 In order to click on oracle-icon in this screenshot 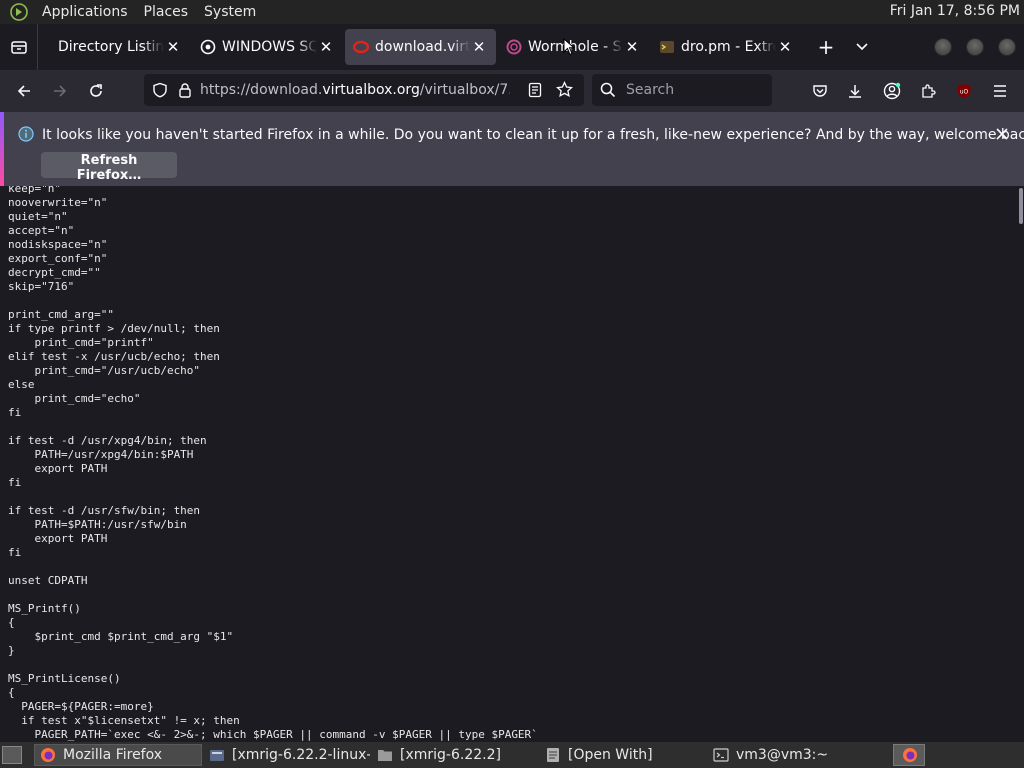, I will do `click(361, 47)`.